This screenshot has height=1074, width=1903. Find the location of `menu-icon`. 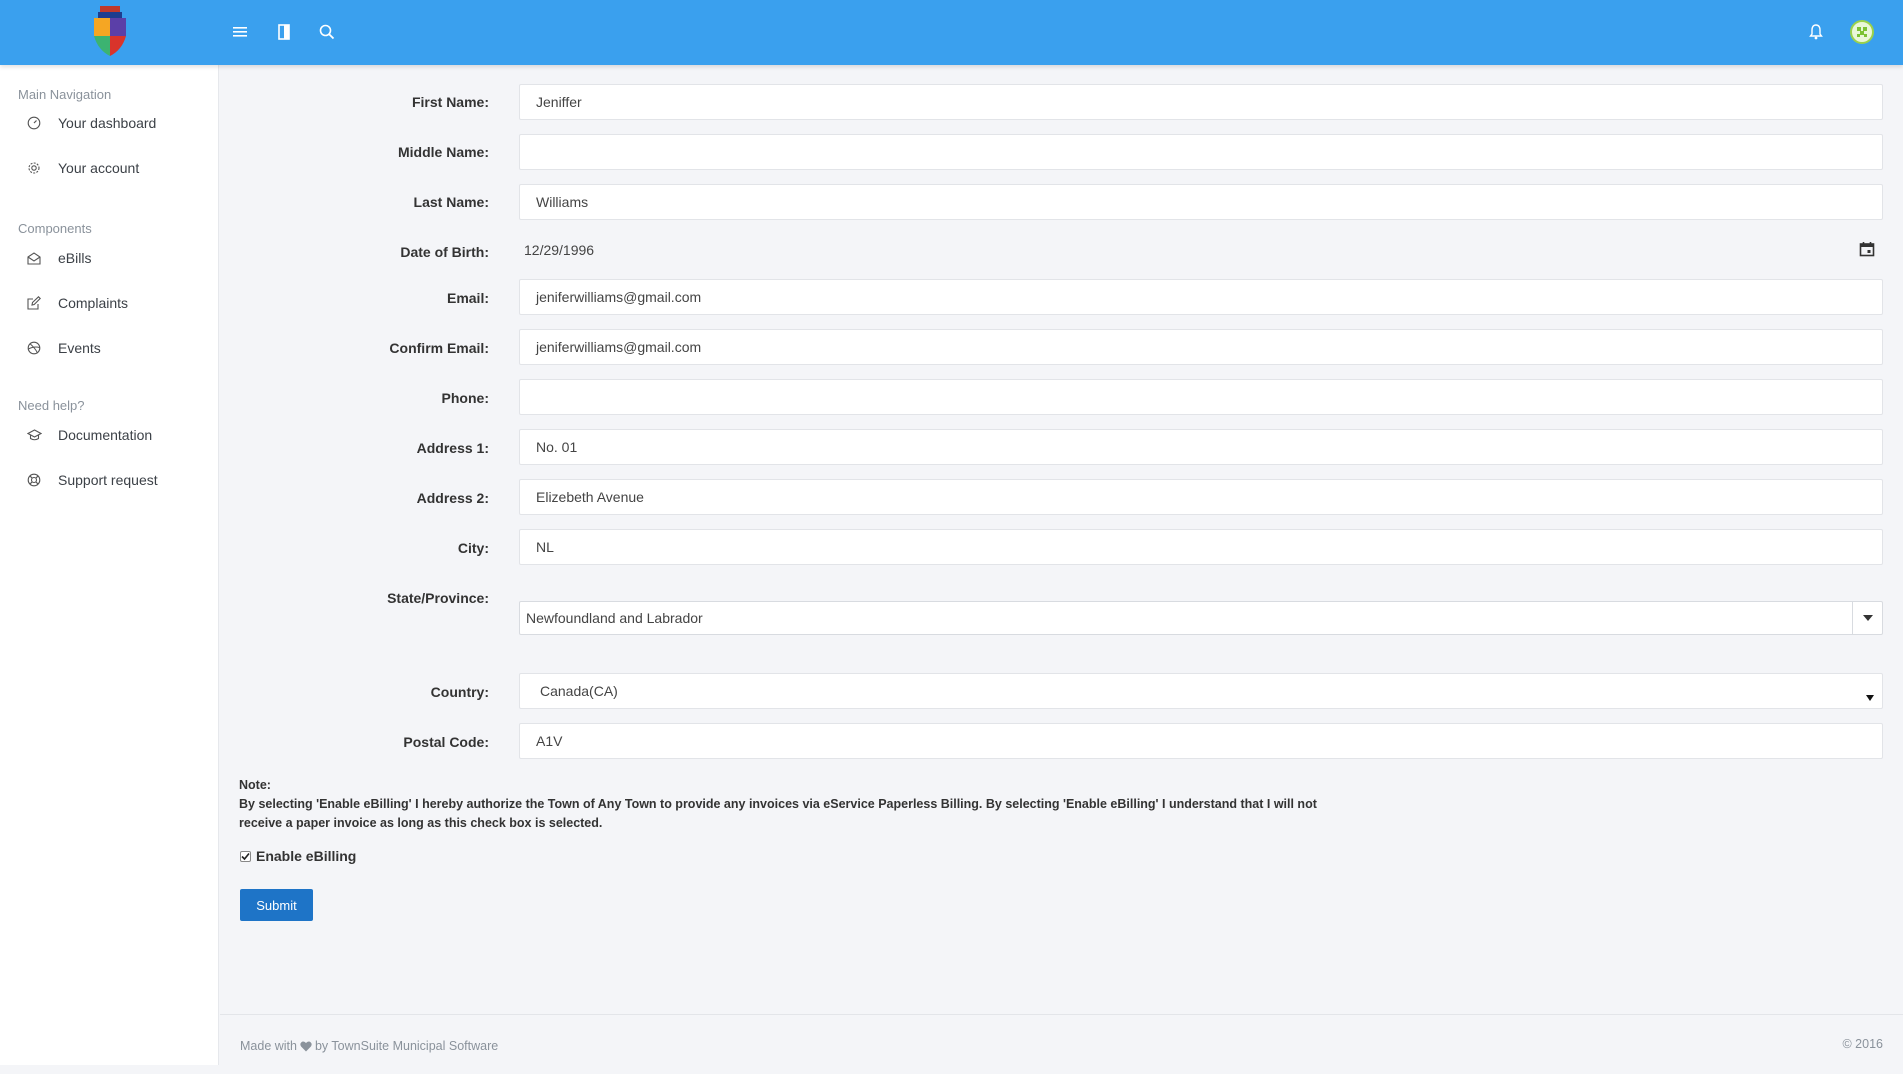

menu-icon is located at coordinates (241, 32).